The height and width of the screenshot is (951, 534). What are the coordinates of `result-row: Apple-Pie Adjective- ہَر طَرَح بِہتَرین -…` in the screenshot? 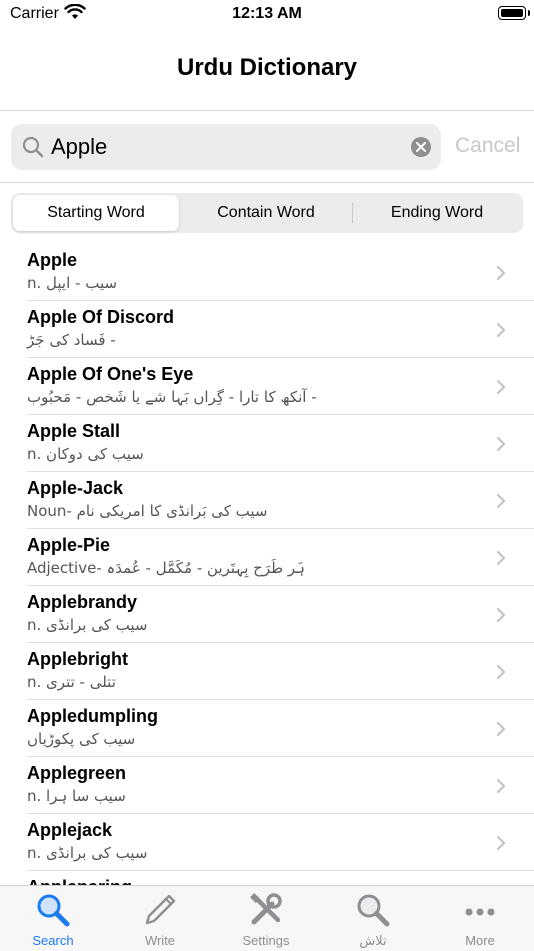 It's located at (267, 557).